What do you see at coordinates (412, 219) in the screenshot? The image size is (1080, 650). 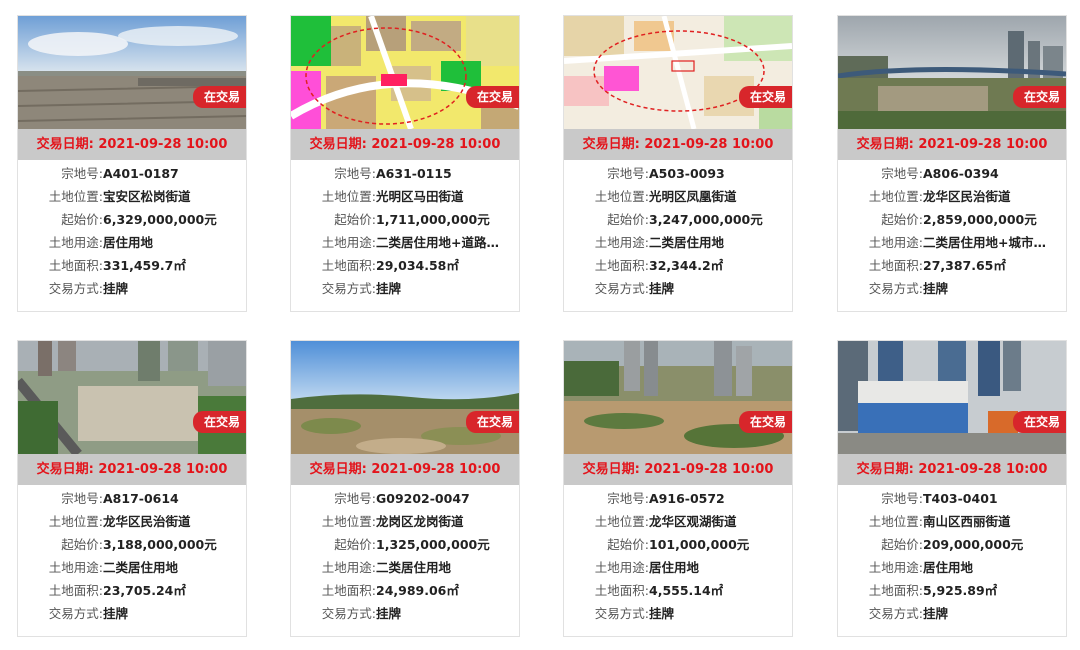 I see `field-start-price: 起始价:1,711,000,000元` at bounding box center [412, 219].